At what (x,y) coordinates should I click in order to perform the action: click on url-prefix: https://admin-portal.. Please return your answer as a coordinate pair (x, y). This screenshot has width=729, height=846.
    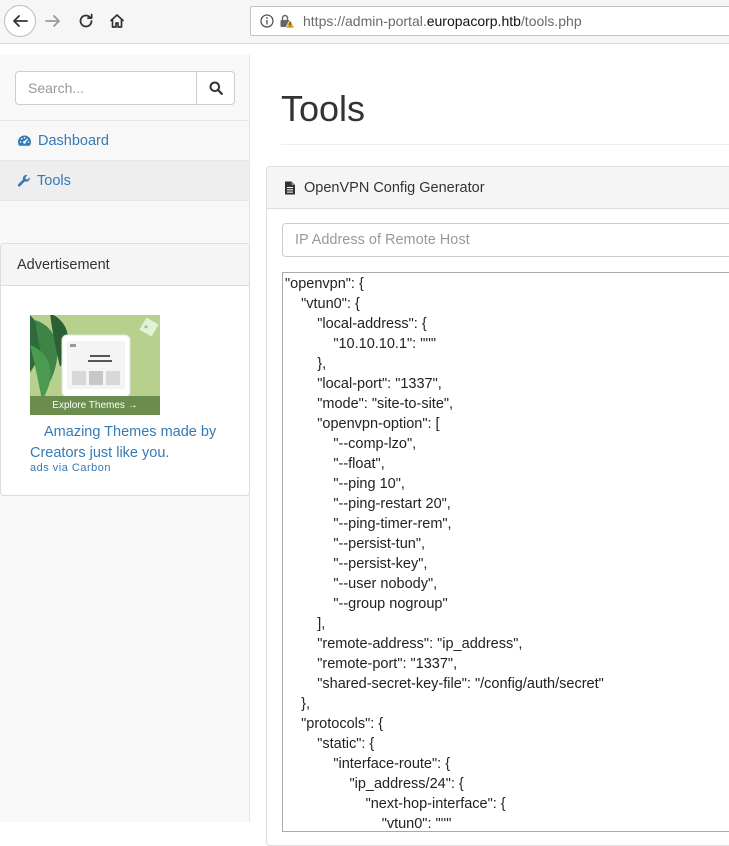
    Looking at the image, I should click on (365, 21).